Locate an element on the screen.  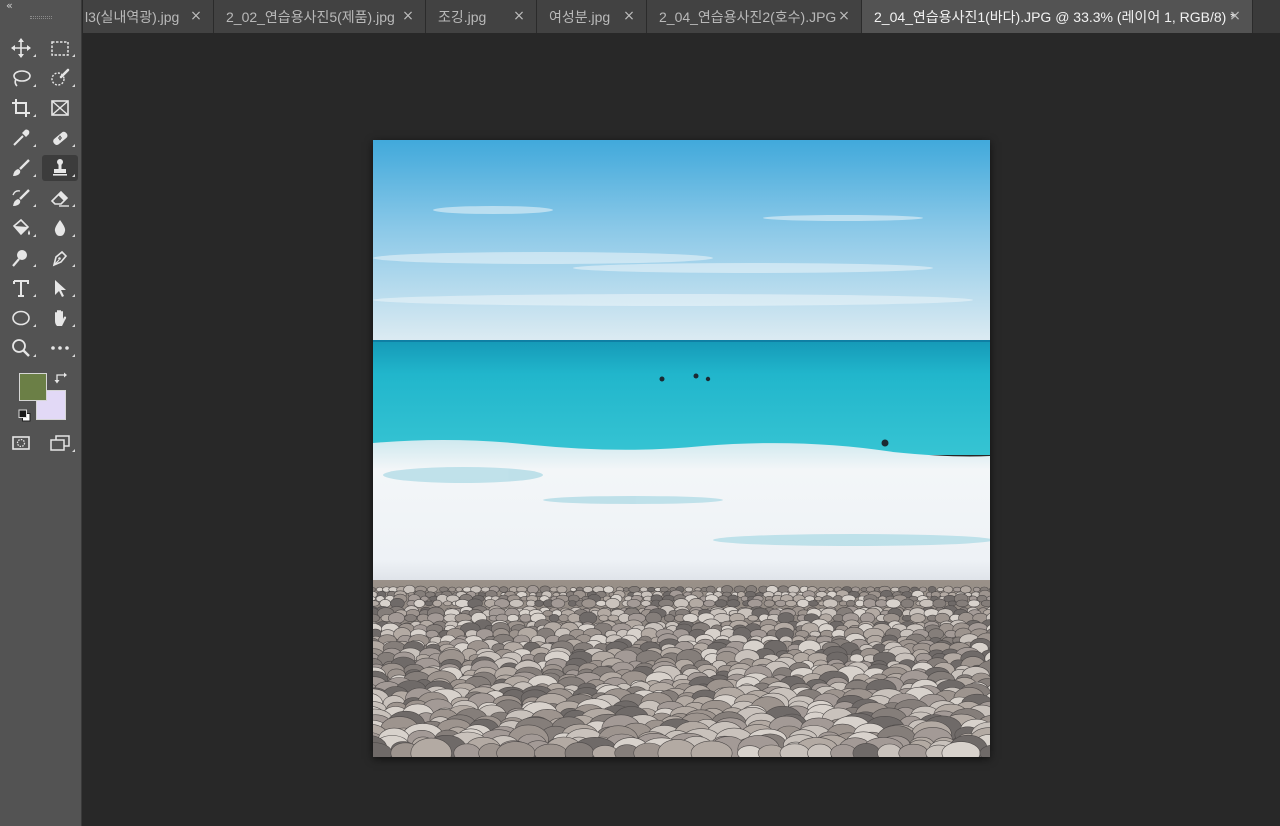
crop-icon is located at coordinates (21, 108).